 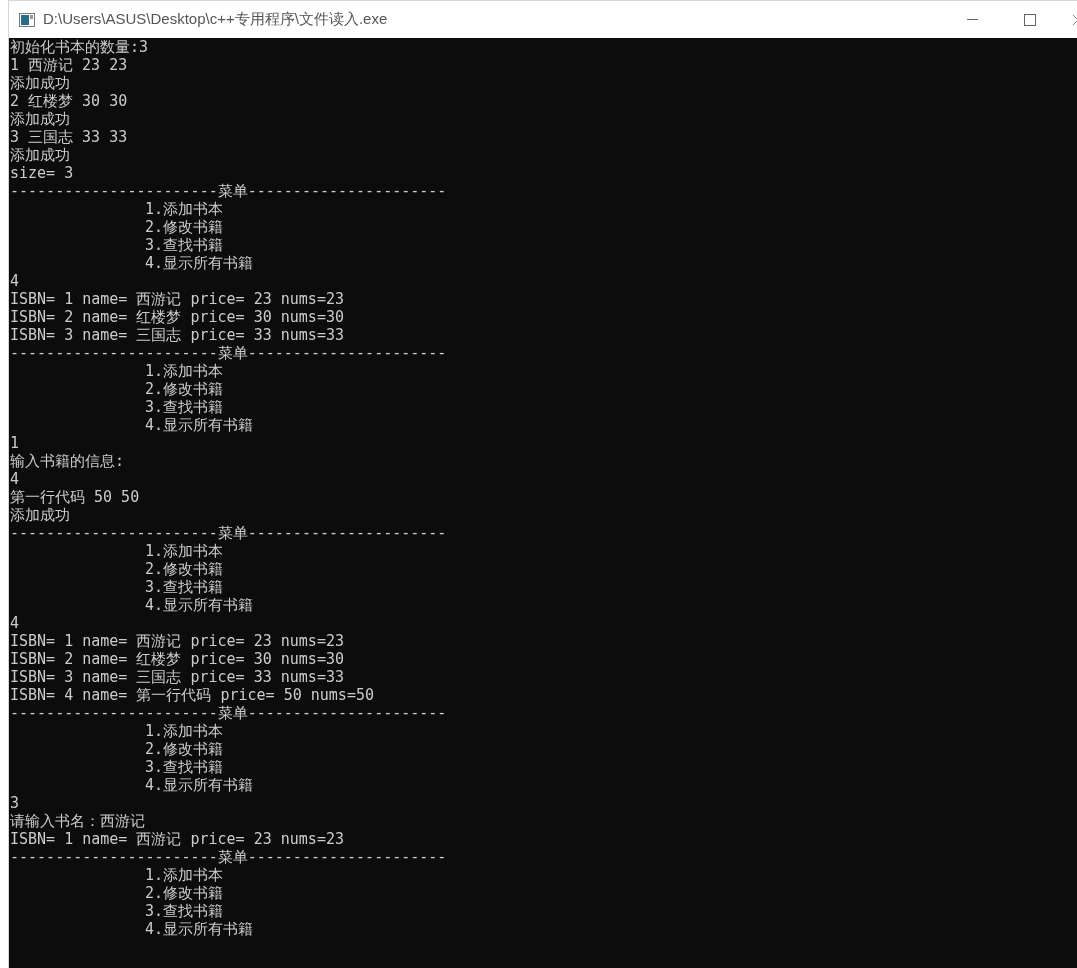 What do you see at coordinates (75, 497) in the screenshot?
I see `console-line: 第一行代码 50 50` at bounding box center [75, 497].